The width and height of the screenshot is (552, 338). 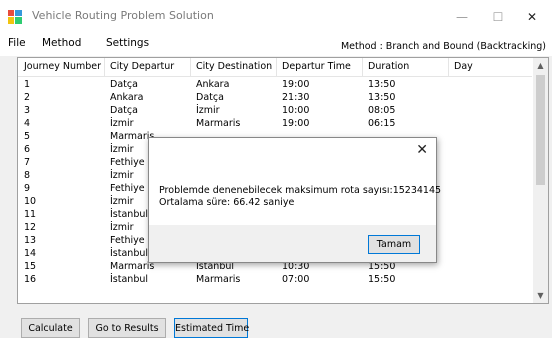 I want to click on table-cell: 16, so click(x=30, y=279).